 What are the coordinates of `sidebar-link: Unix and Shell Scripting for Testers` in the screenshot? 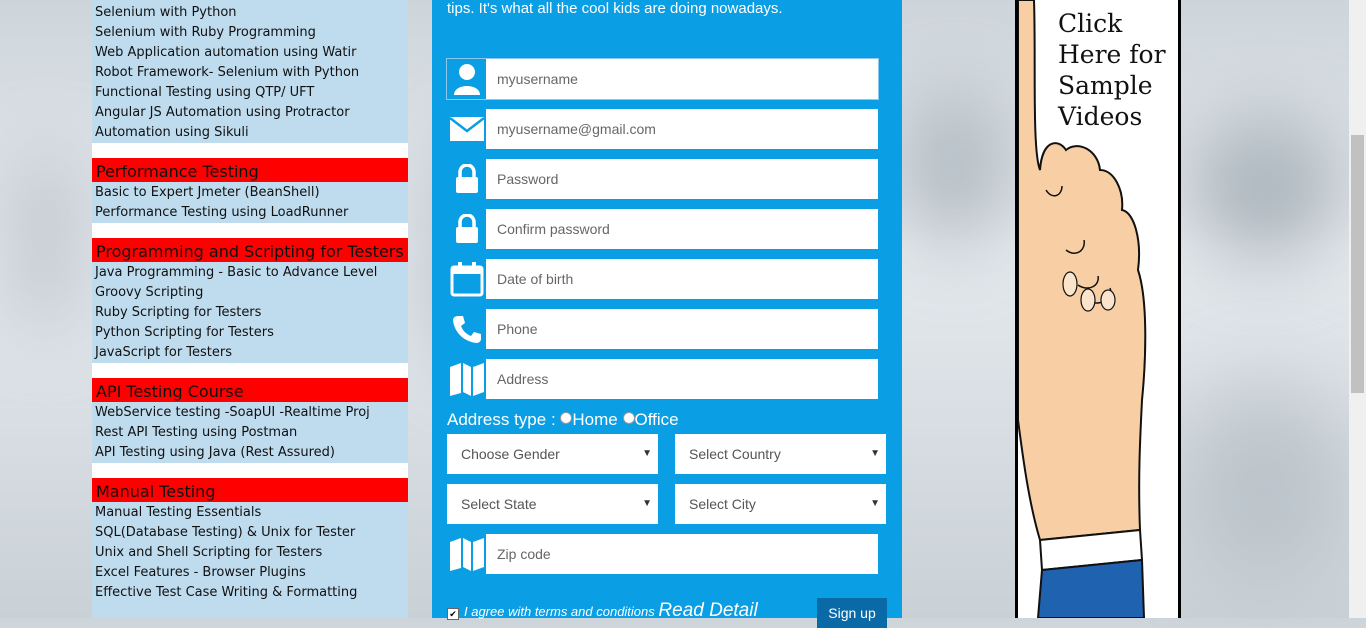 It's located at (250, 553).